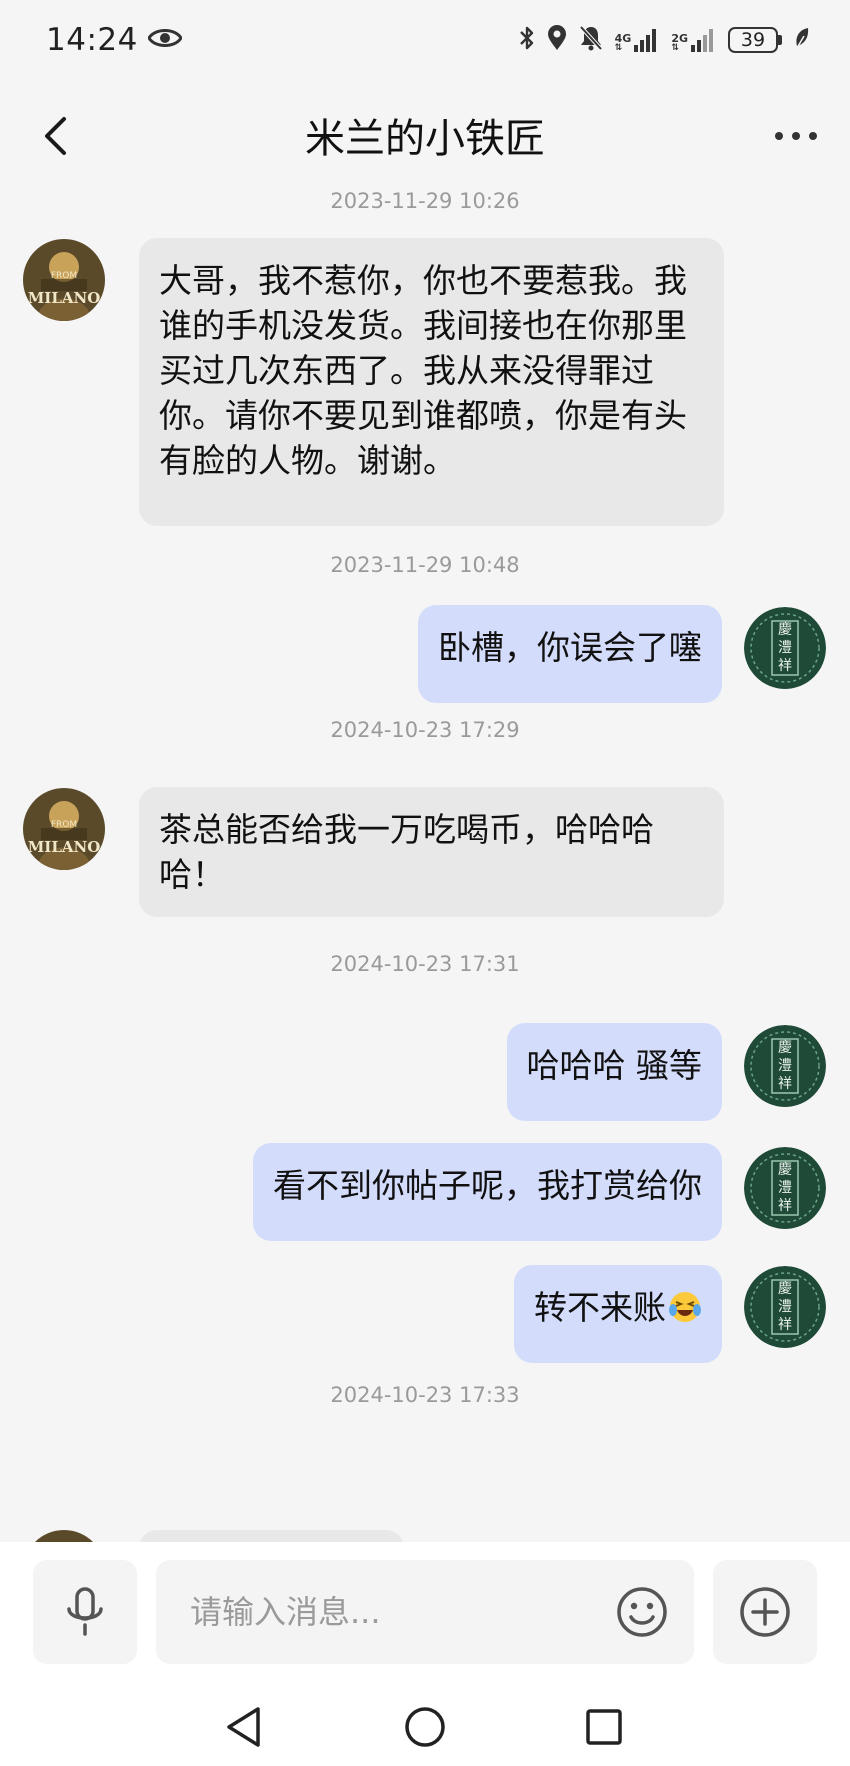  I want to click on outgoing-message-bubble: 转不来账, so click(618, 1314).